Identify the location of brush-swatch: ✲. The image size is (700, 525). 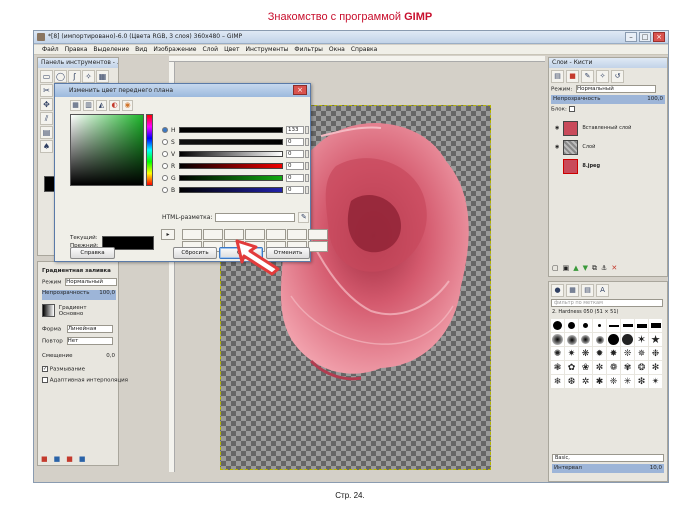
(585, 381).